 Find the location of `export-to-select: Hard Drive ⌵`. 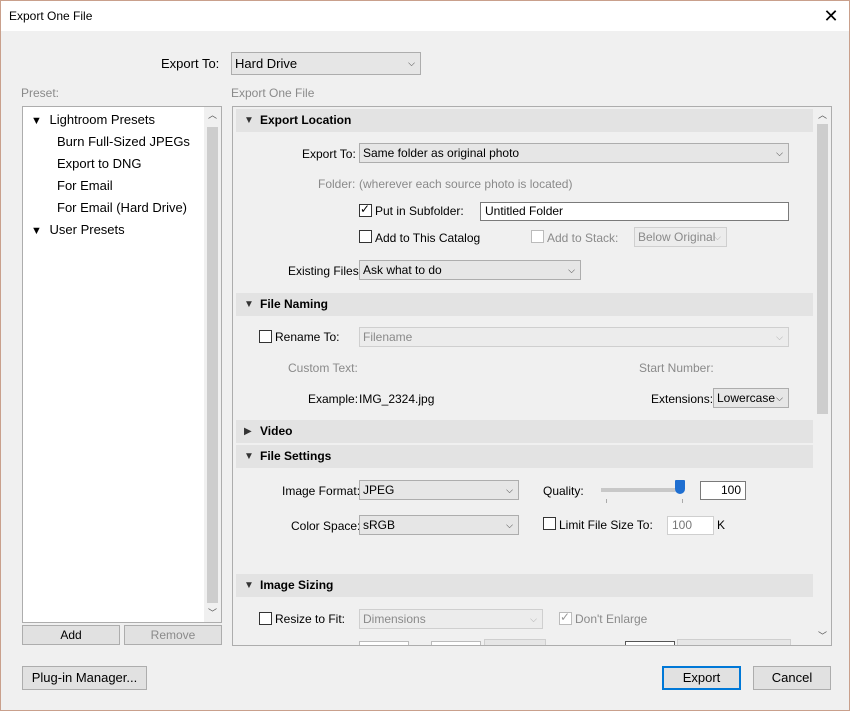

export-to-select: Hard Drive ⌵ is located at coordinates (326, 63).